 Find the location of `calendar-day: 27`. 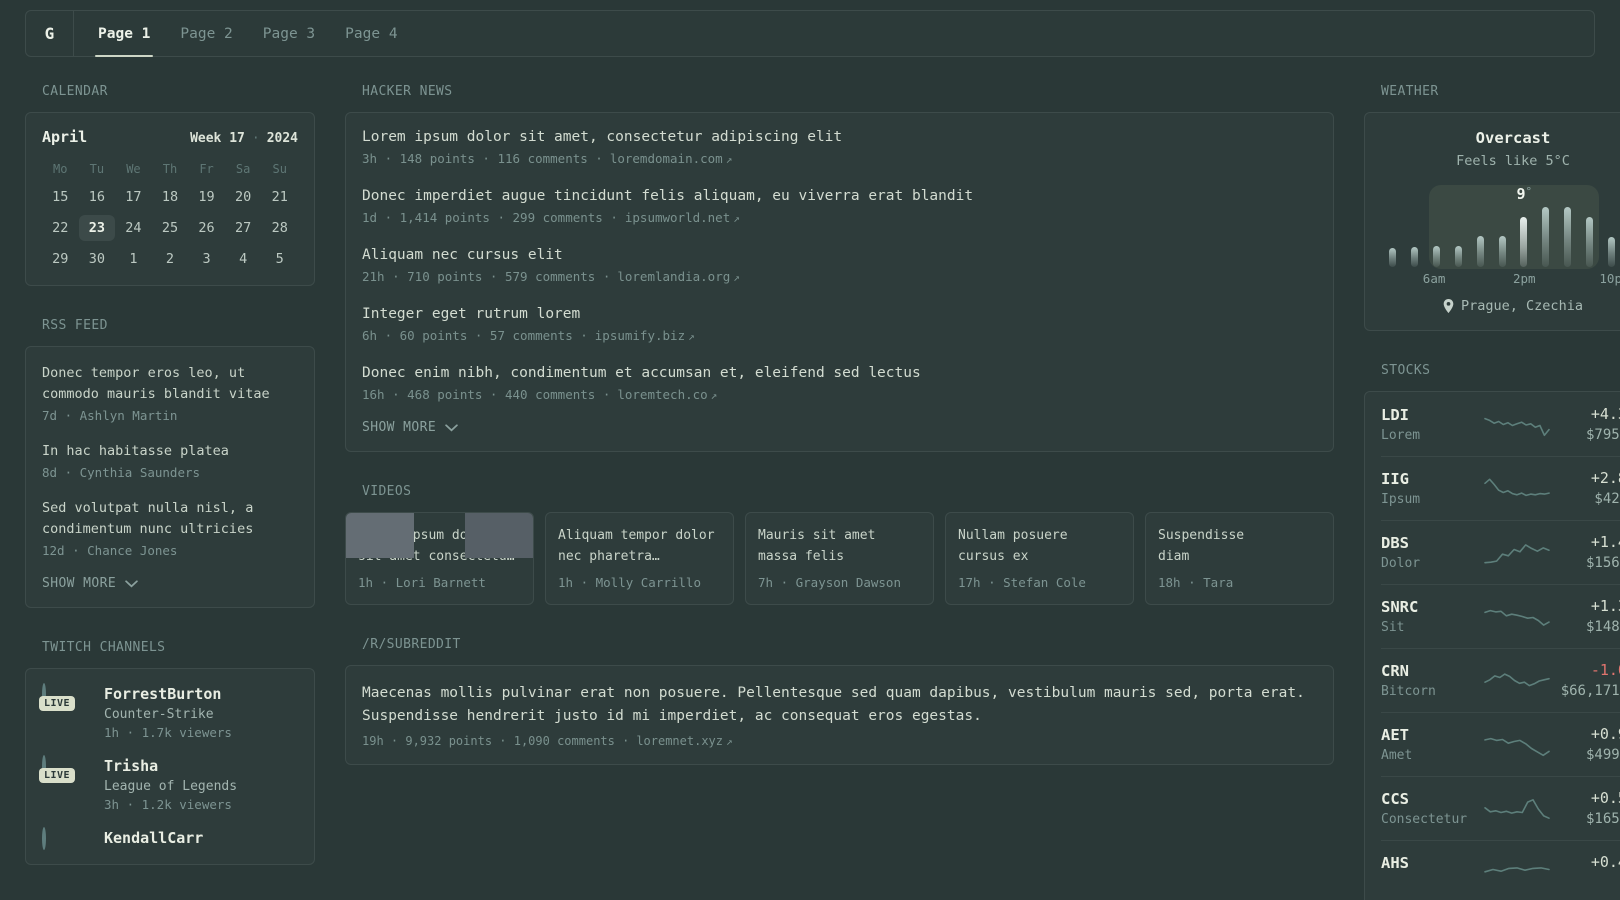

calendar-day: 27 is located at coordinates (243, 228).